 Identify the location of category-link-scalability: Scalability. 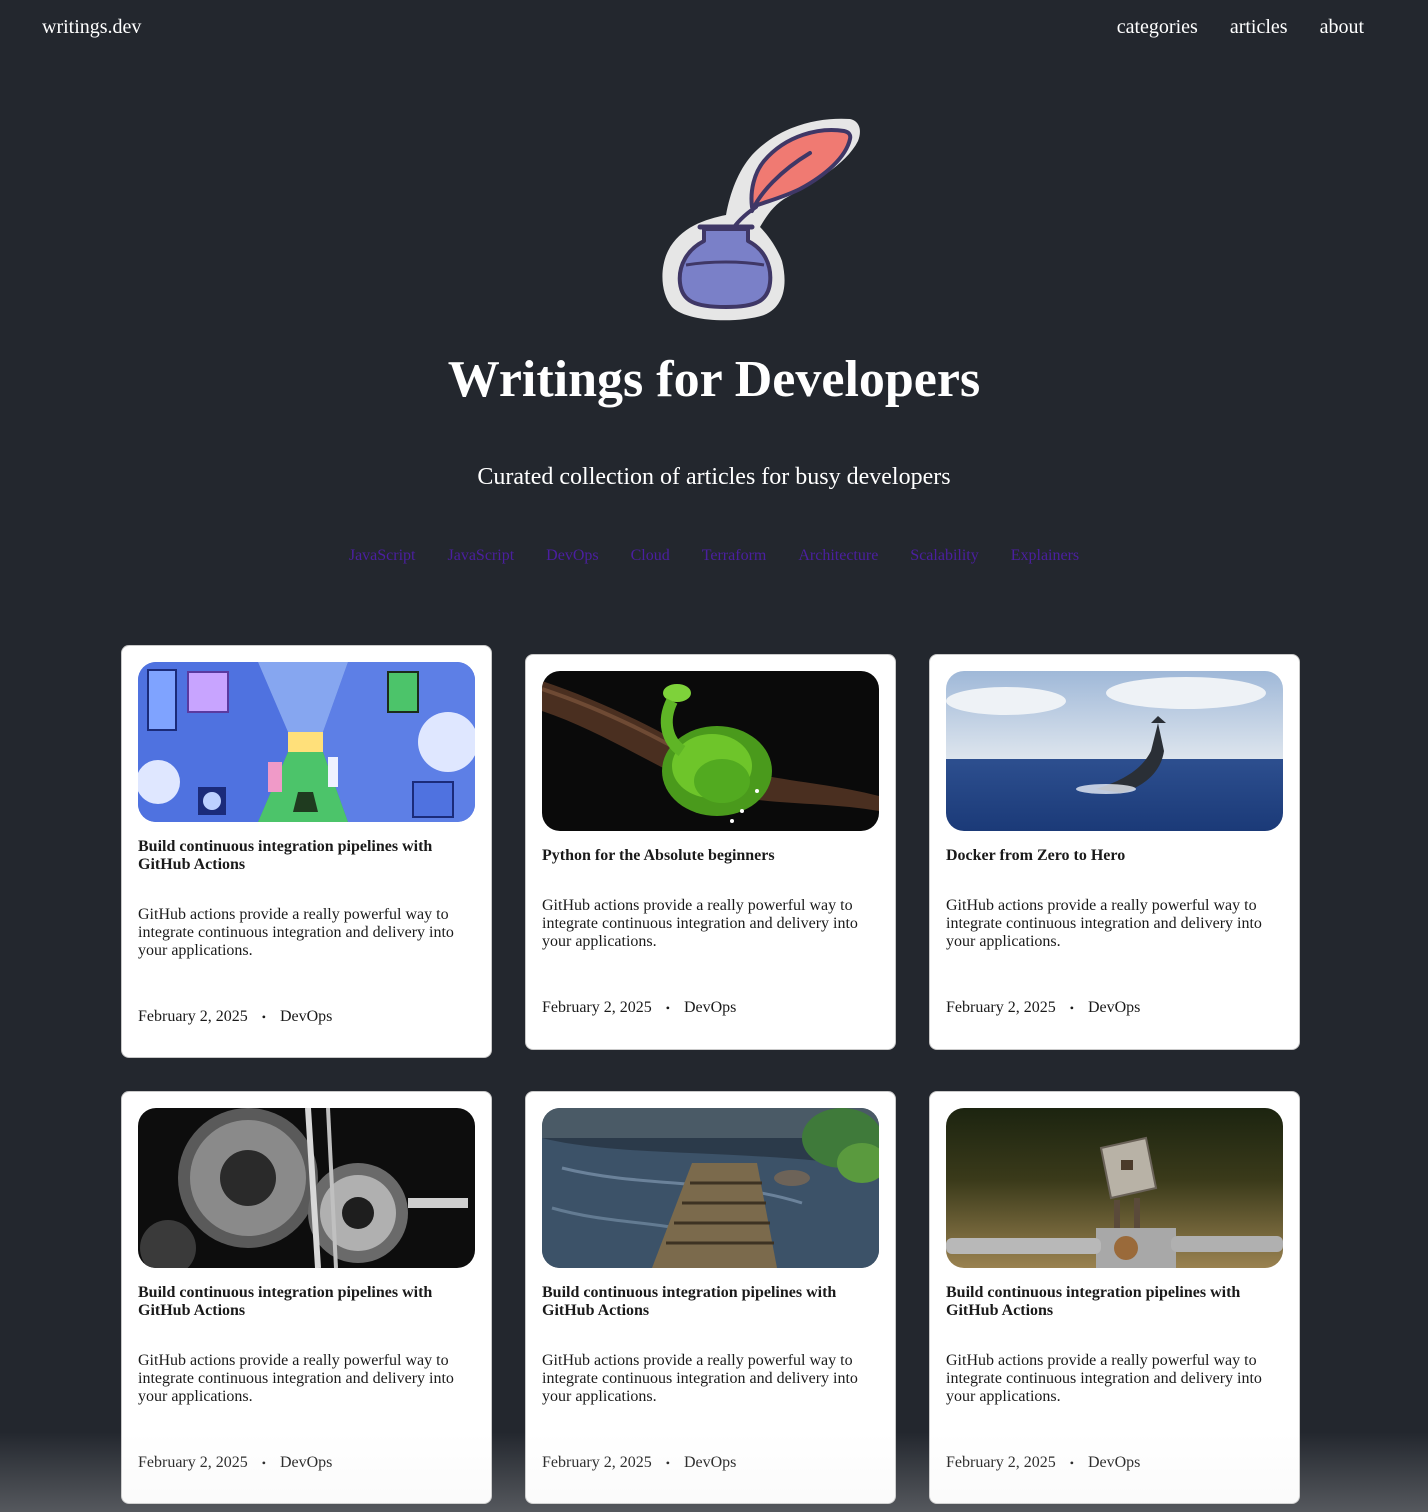
(944, 556).